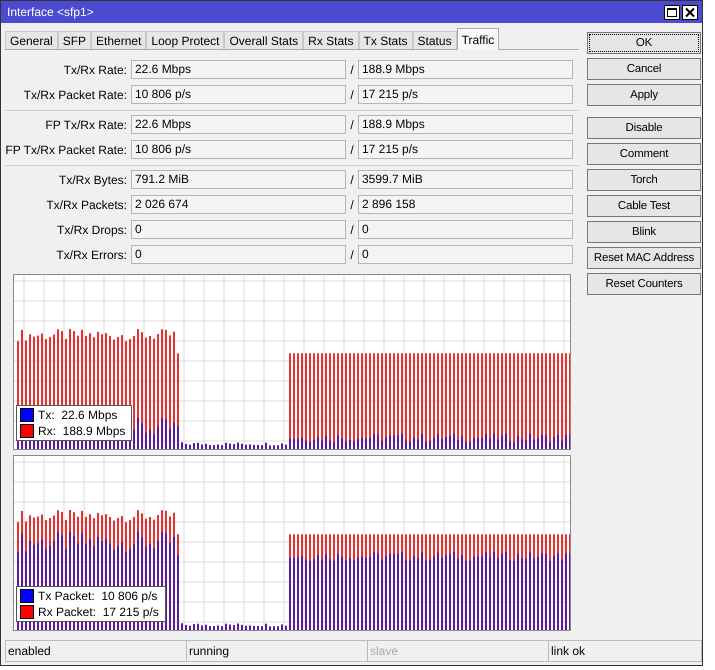 The height and width of the screenshot is (670, 715). I want to click on legend-label: Tx: 22.6 Mbps, so click(78, 415).